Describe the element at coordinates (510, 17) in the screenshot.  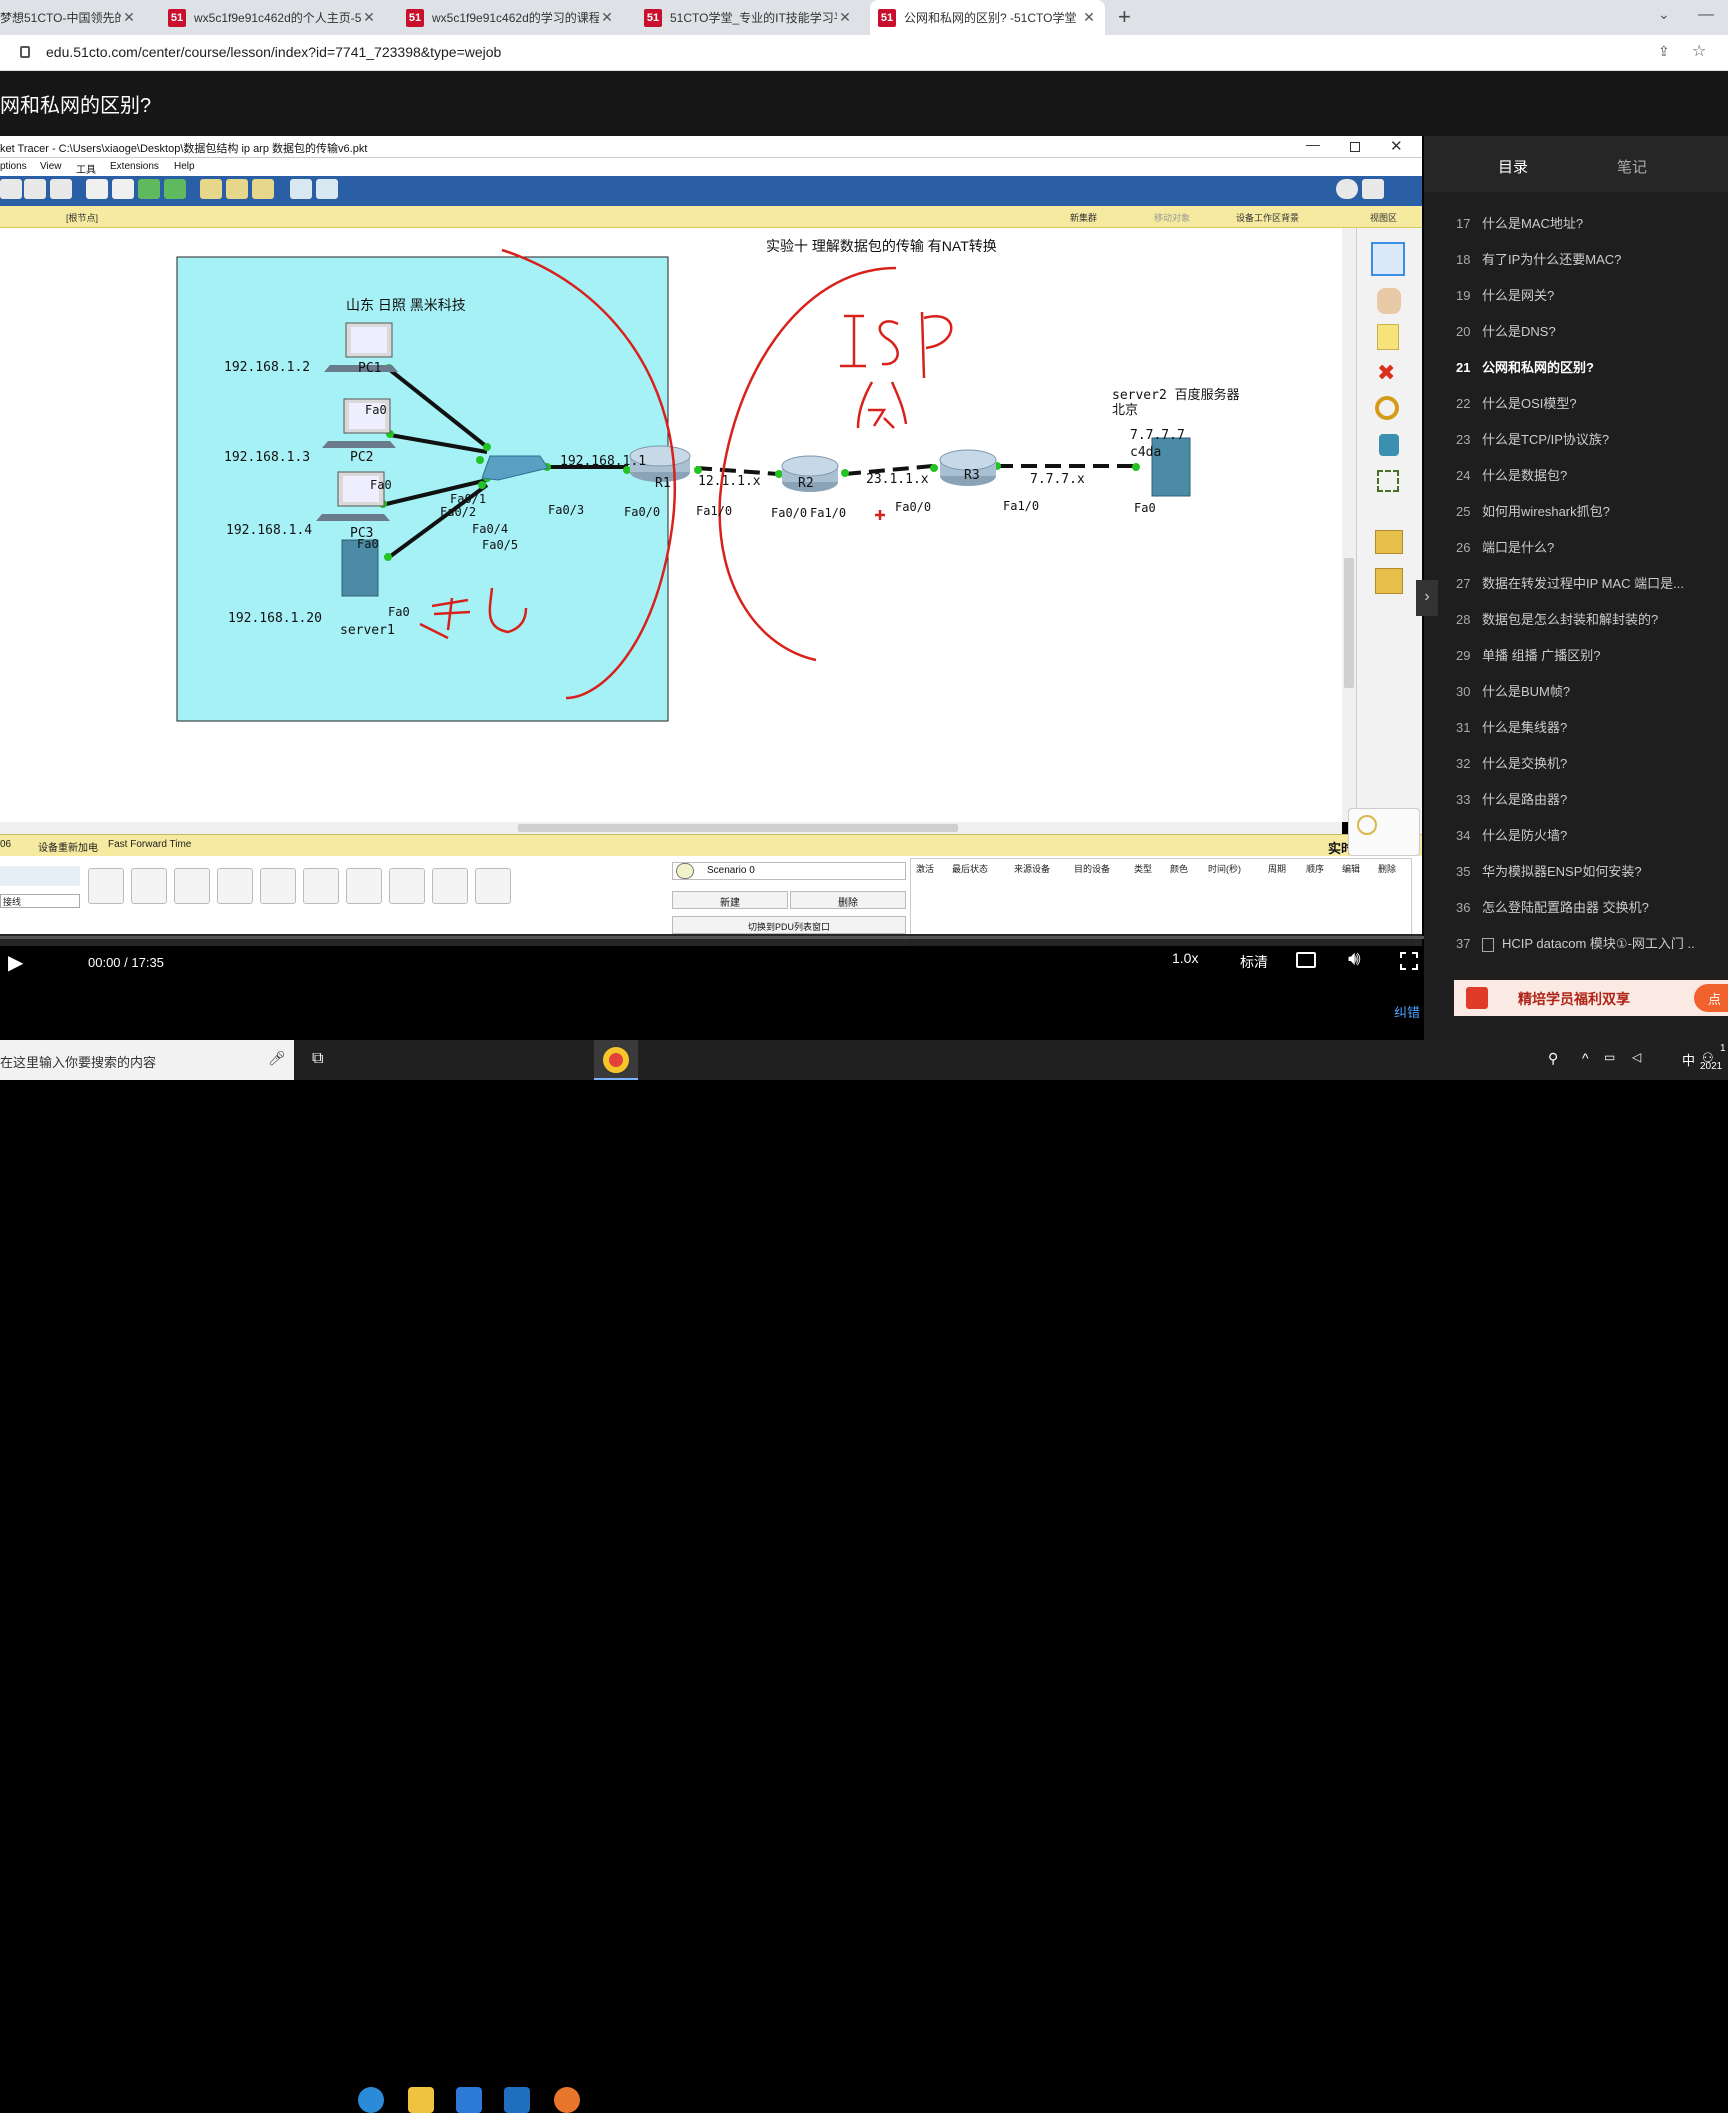
I see `browser-tab-3: 51 wx5c1f9e91c462d的学习的课程 ✕` at that location.